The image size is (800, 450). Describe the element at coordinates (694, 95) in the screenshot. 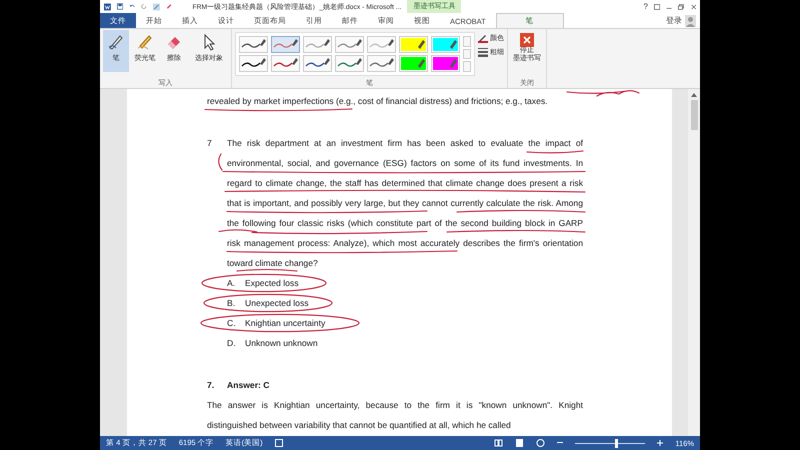

I see `scroll-up-icon` at that location.